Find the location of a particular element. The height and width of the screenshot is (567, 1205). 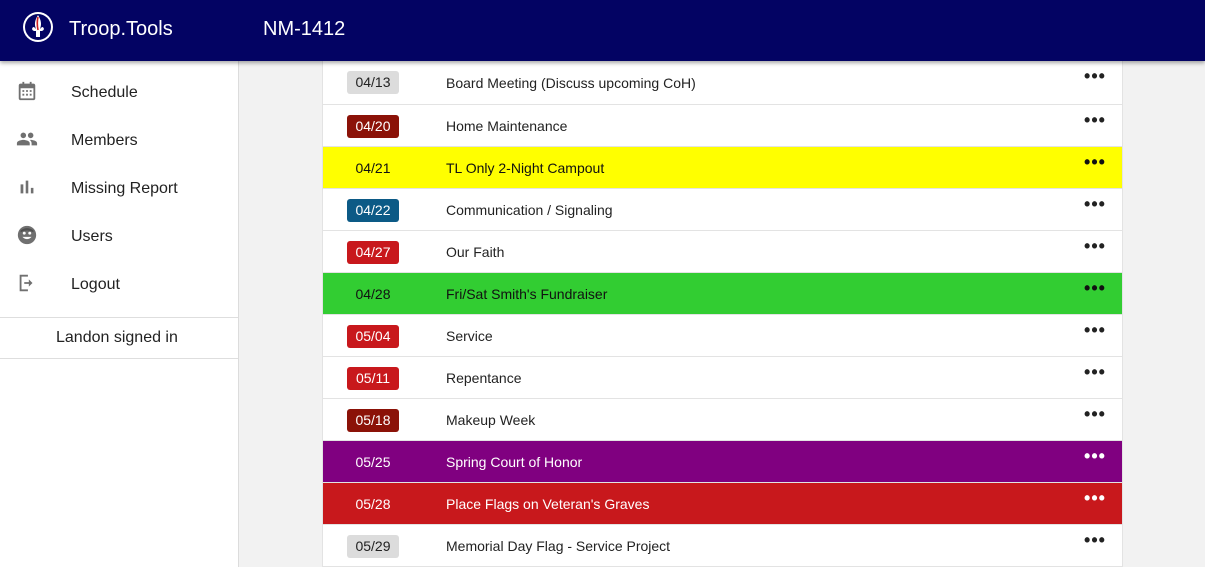

event-row: 05/18 Makeup Week ••• is located at coordinates (722, 420).